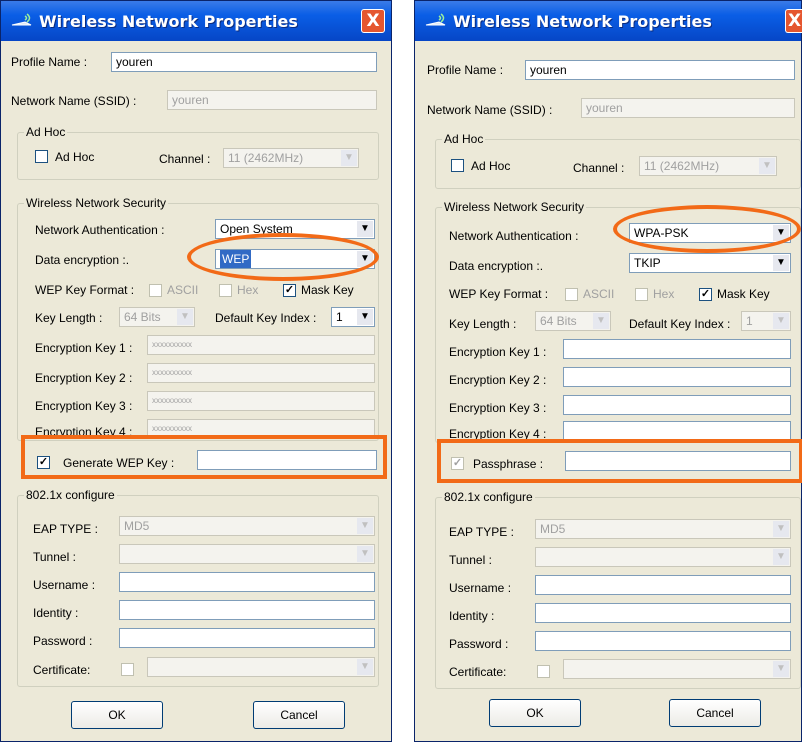 The image size is (802, 742). What do you see at coordinates (647, 263) in the screenshot?
I see `encryption-value: TKIP` at bounding box center [647, 263].